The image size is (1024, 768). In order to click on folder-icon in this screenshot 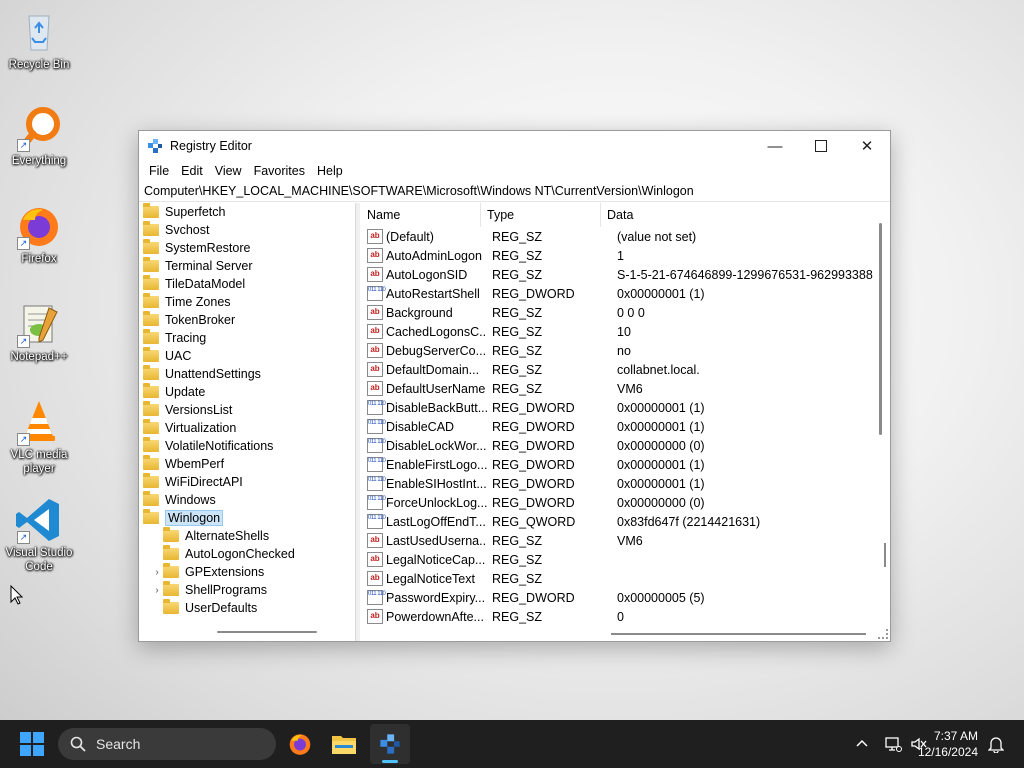, I will do `click(151, 228)`.